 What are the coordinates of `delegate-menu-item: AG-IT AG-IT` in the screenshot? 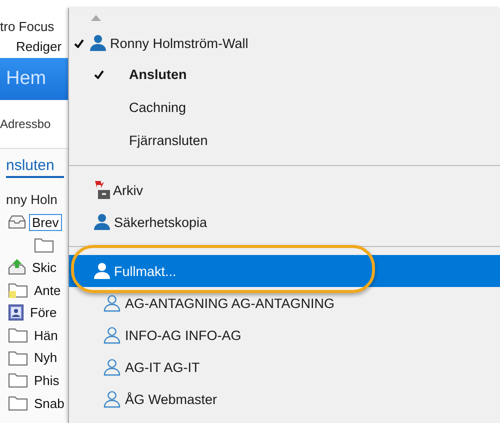 It's located at (284, 367).